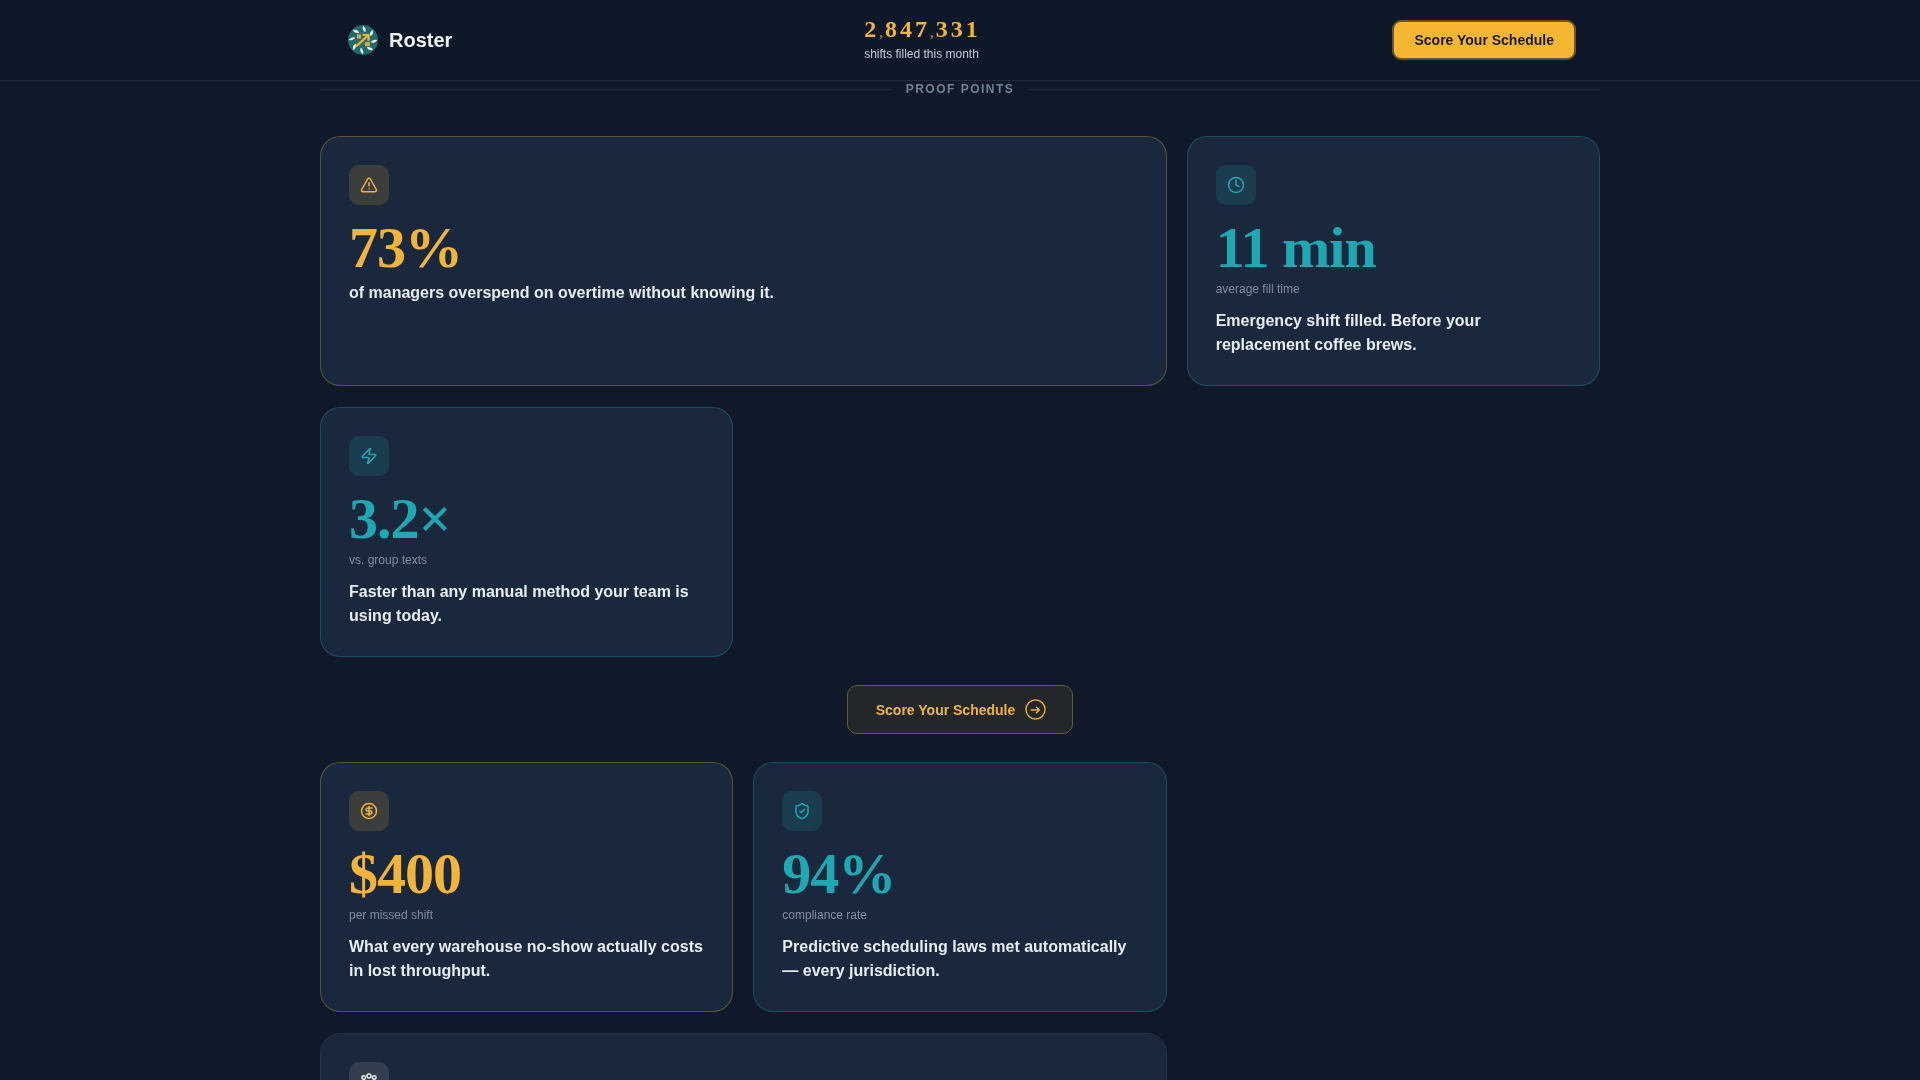 The width and height of the screenshot is (1920, 1080). I want to click on warning-icon, so click(369, 185).